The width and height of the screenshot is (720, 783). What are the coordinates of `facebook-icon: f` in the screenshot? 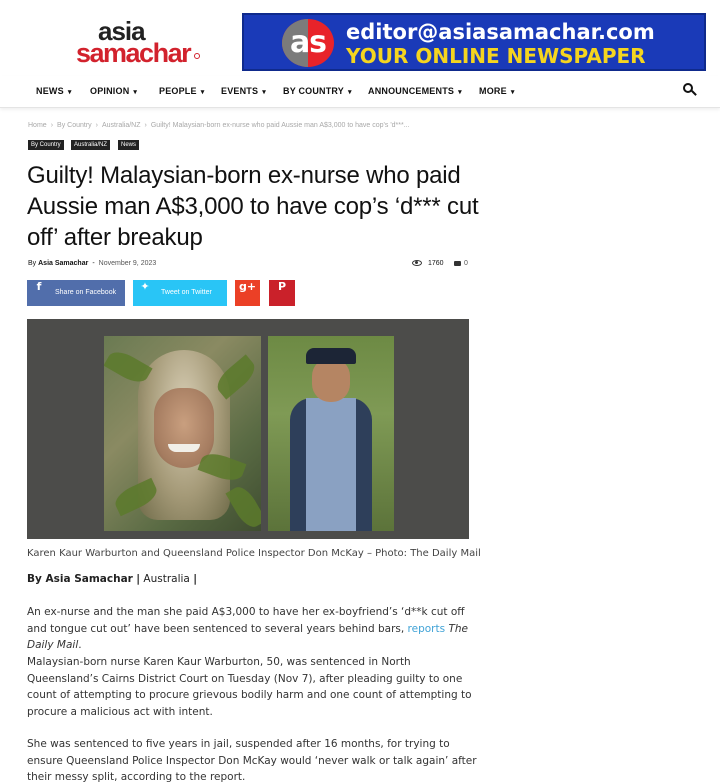 It's located at (39, 286).